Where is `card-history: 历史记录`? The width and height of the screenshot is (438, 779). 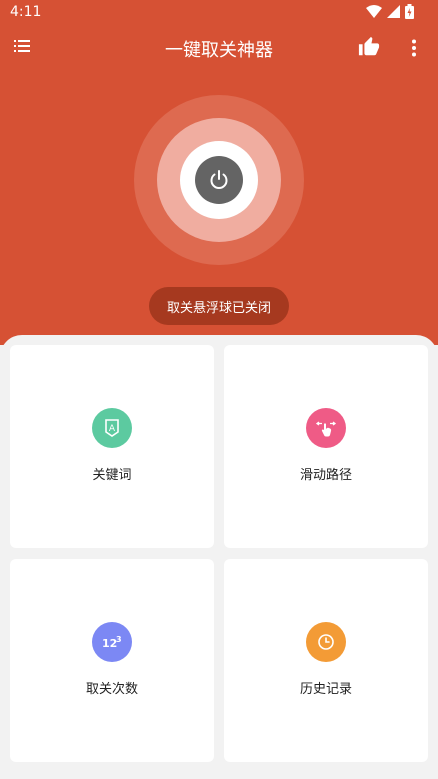
card-history: 历史记录 is located at coordinates (326, 660).